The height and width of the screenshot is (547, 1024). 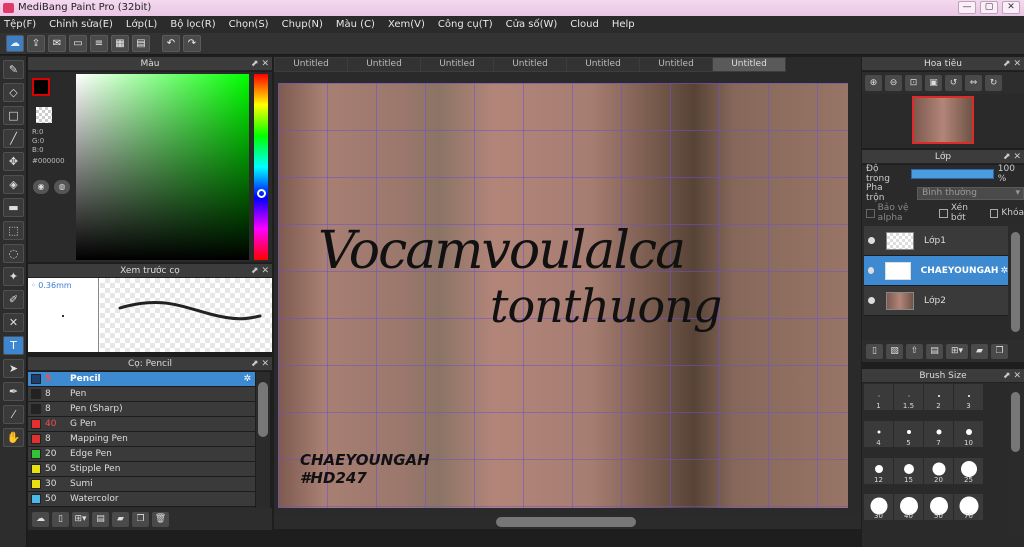 I want to click on brush-size-cell: 1, so click(x=878, y=397).